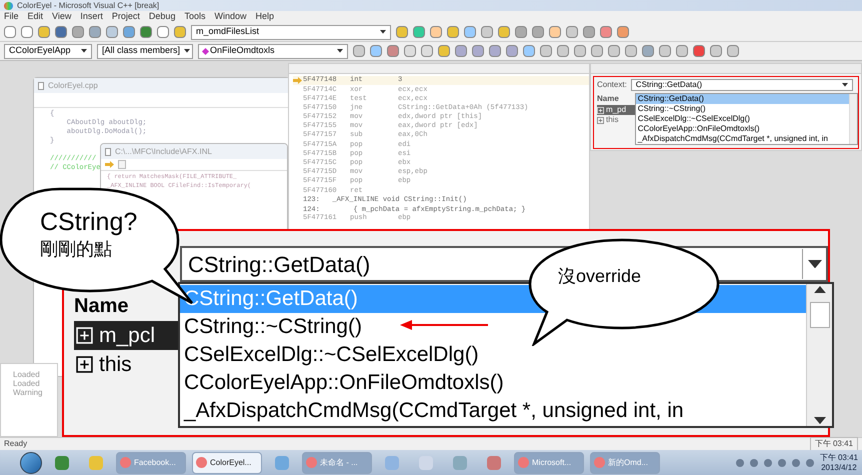 Image resolution: width=862 pixels, height=475 pixels. Describe the element at coordinates (297, 80) in the screenshot. I see `current-line-arrow-icon` at that location.